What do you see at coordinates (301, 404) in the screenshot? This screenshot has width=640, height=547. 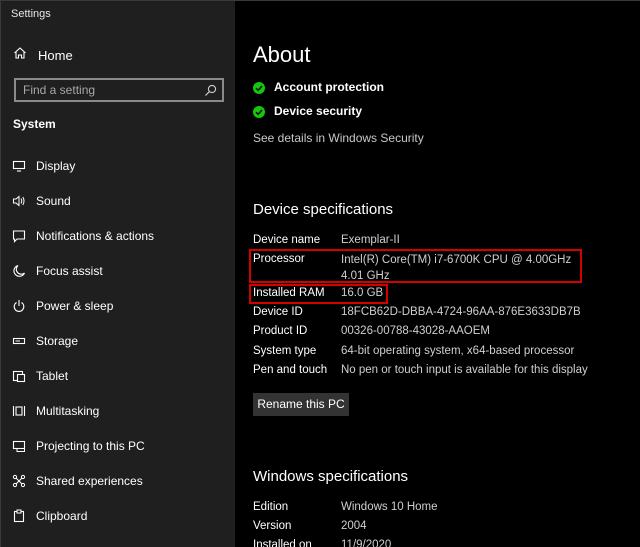 I see `rename-pc-button: Rename this PC` at bounding box center [301, 404].